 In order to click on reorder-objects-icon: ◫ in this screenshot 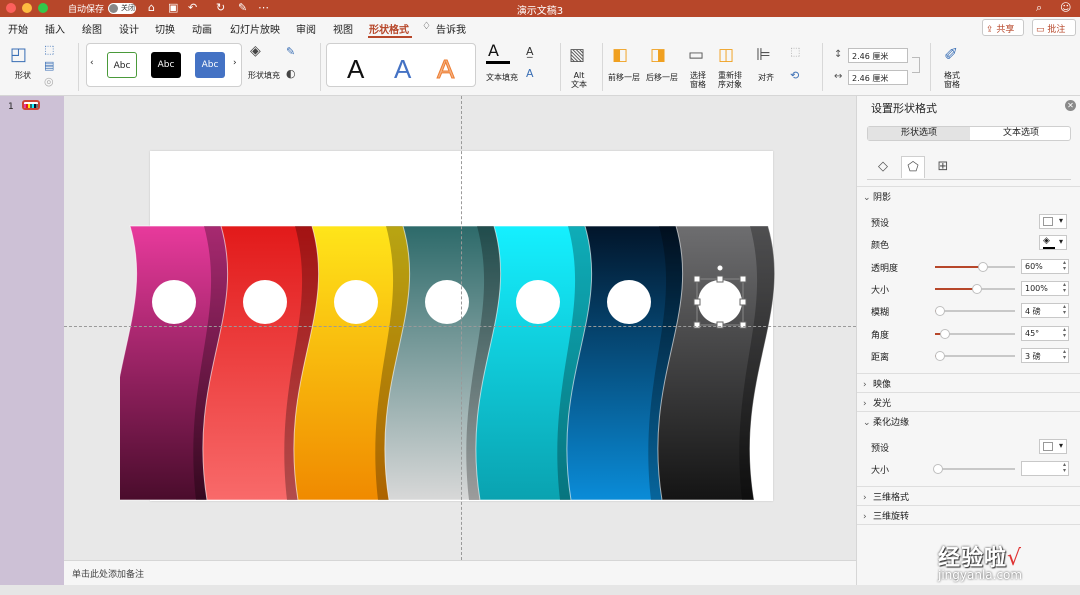, I will do `click(726, 55)`.